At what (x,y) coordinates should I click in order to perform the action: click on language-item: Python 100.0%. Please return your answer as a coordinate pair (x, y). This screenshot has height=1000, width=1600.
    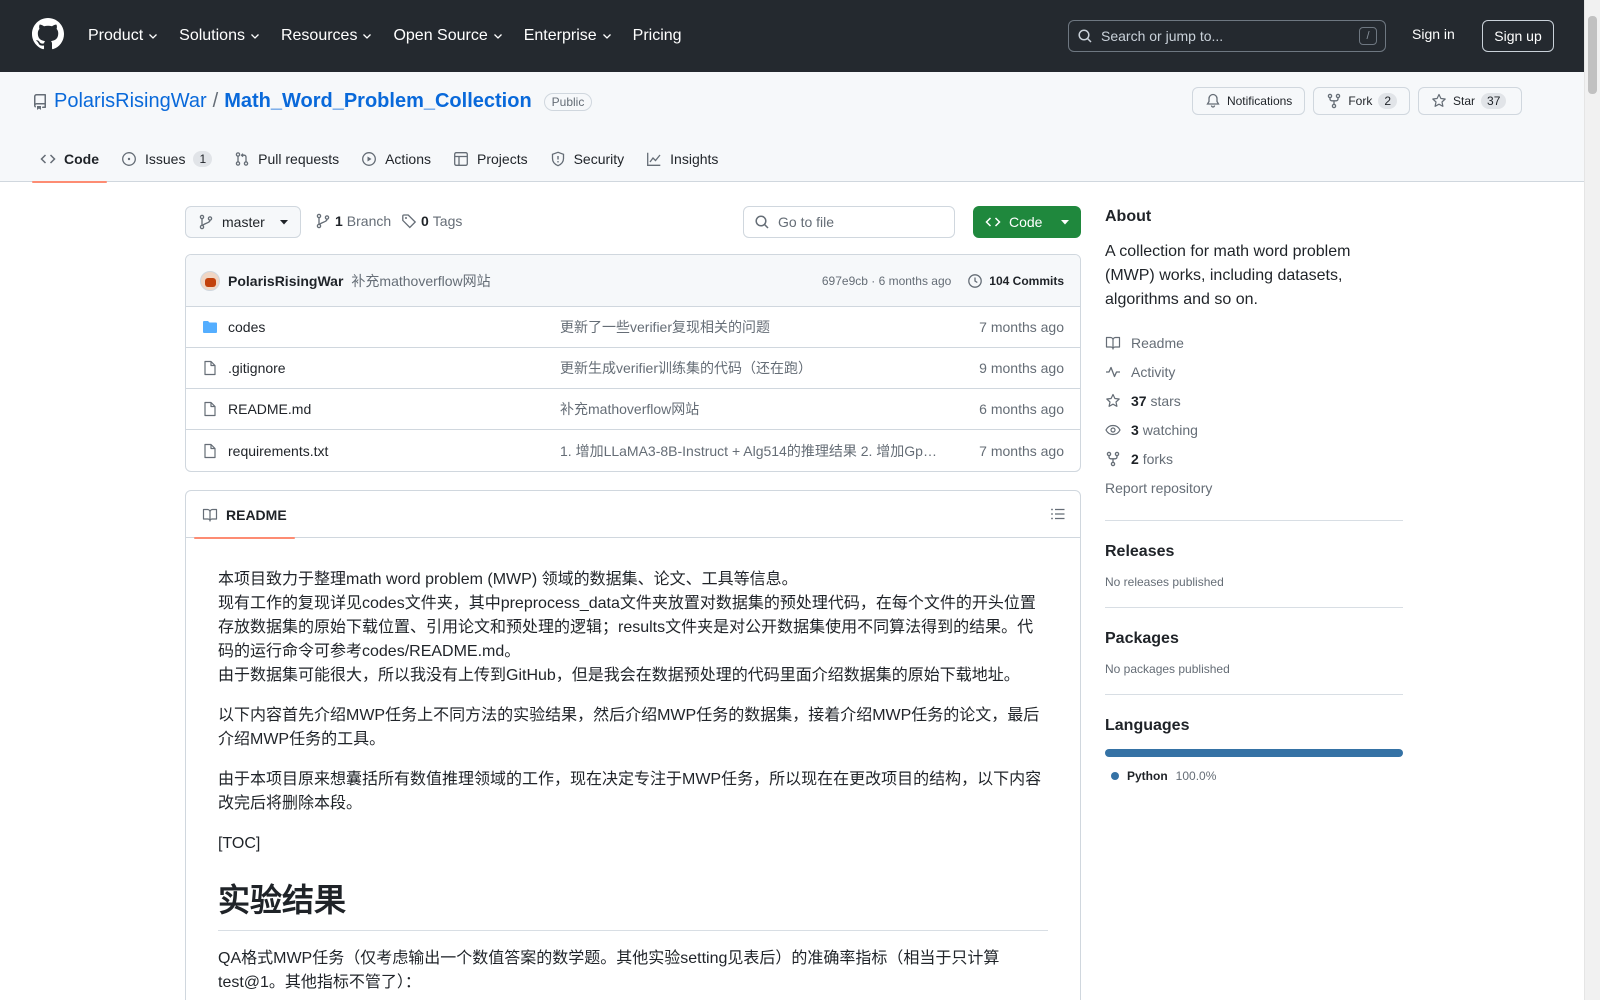
    Looking at the image, I should click on (1254, 776).